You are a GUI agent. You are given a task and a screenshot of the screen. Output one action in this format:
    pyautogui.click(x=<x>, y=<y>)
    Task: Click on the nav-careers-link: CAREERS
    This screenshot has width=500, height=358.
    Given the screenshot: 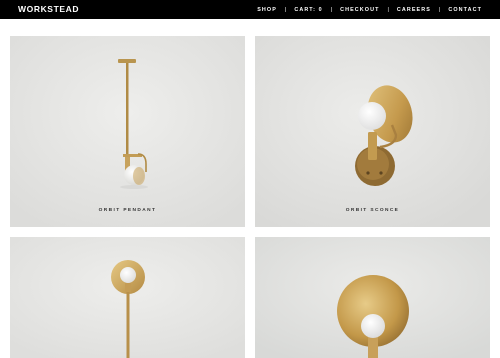 What is the action you would take?
    pyautogui.click(x=414, y=10)
    